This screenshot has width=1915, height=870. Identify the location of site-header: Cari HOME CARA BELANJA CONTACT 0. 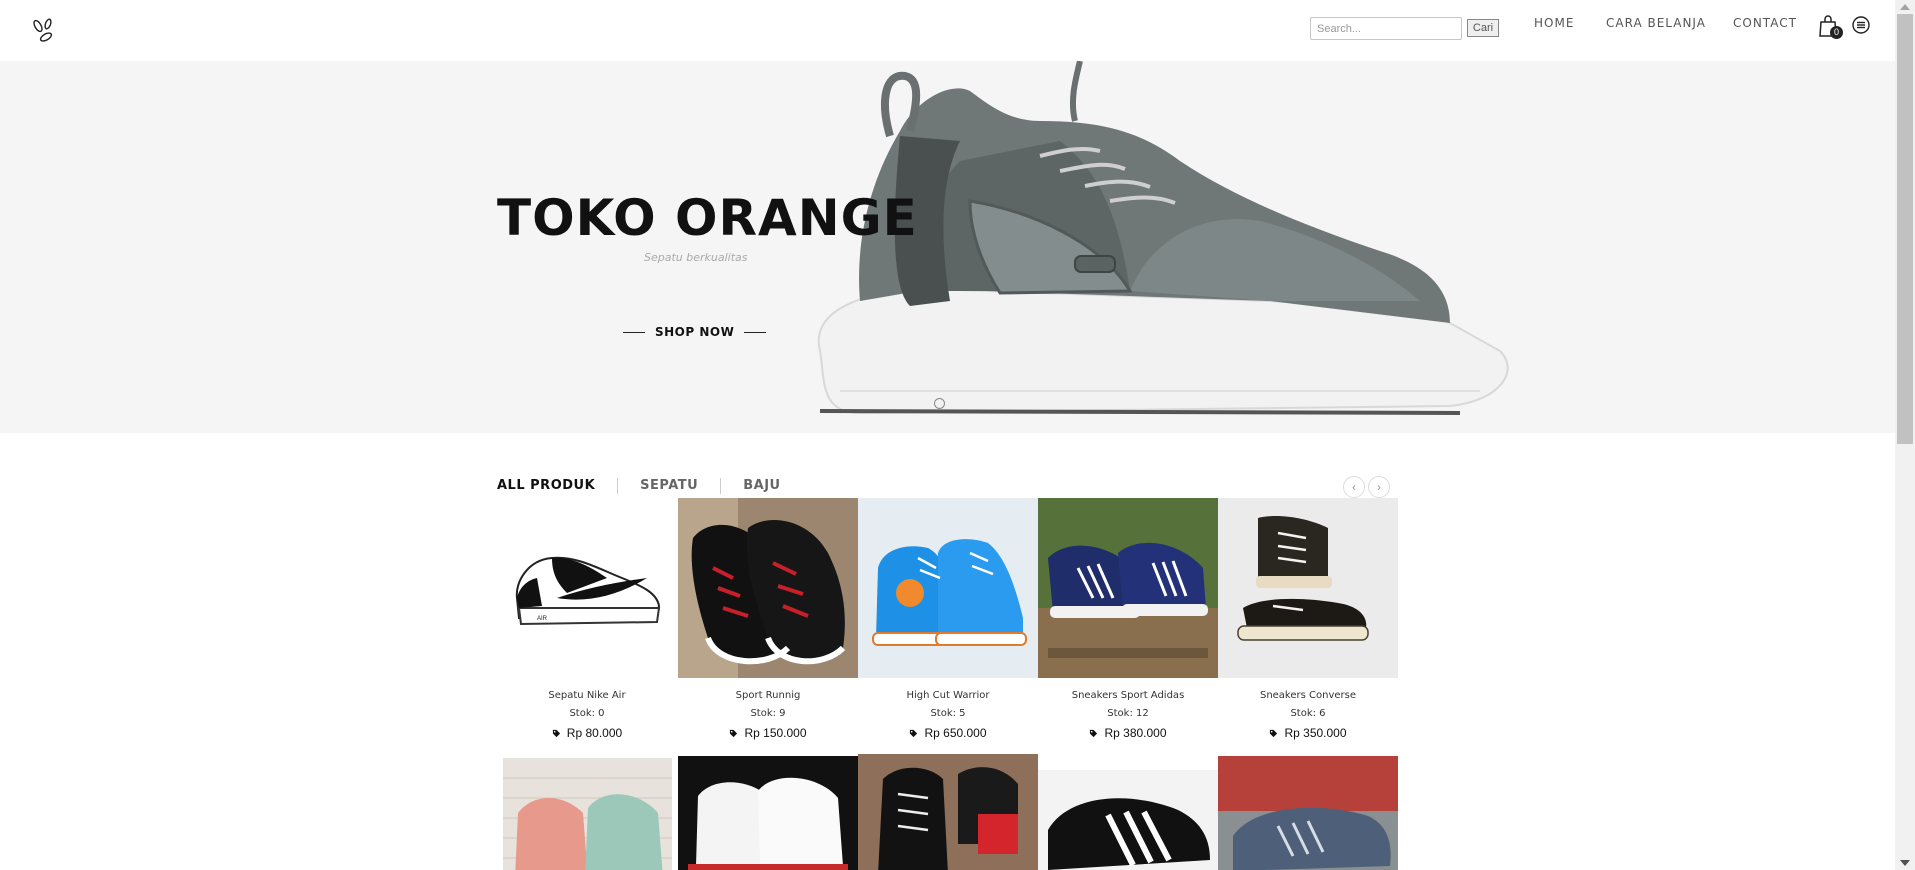
(947, 30).